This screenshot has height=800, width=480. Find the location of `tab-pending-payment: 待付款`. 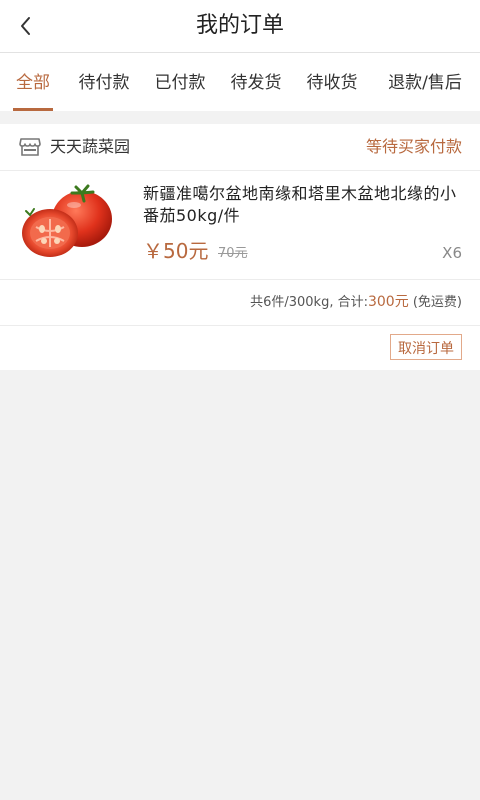

tab-pending-payment: 待付款 is located at coordinates (104, 82).